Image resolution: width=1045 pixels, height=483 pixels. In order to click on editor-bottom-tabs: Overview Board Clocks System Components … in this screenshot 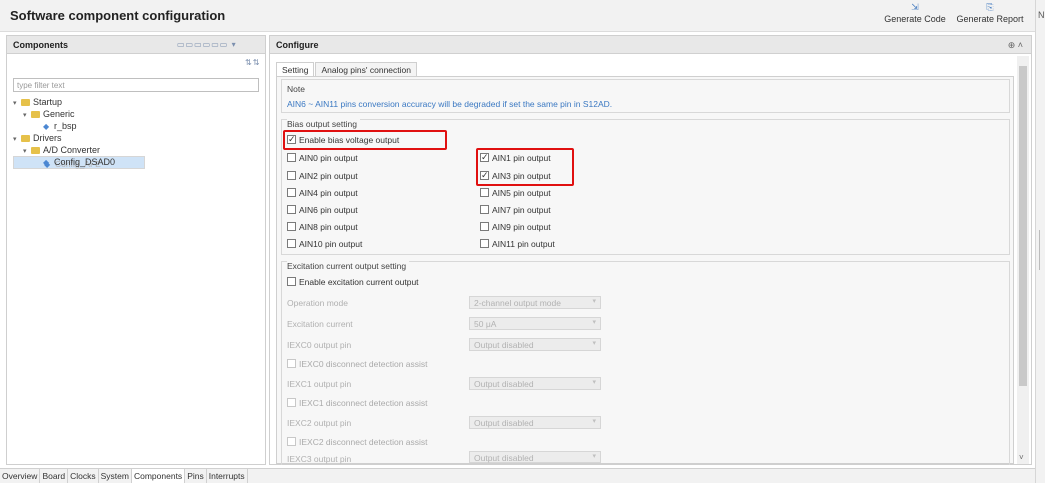, I will do `click(517, 475)`.